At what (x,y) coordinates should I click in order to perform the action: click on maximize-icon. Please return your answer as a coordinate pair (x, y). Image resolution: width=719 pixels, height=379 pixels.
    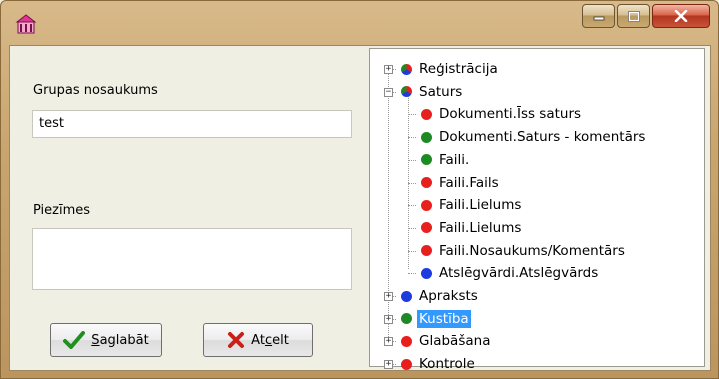
    Looking at the image, I should click on (633, 16).